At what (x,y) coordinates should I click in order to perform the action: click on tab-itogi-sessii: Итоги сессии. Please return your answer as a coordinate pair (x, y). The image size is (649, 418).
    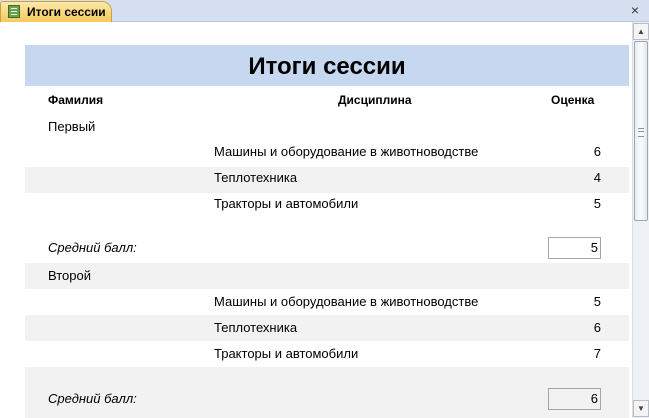
    Looking at the image, I should click on (56, 11).